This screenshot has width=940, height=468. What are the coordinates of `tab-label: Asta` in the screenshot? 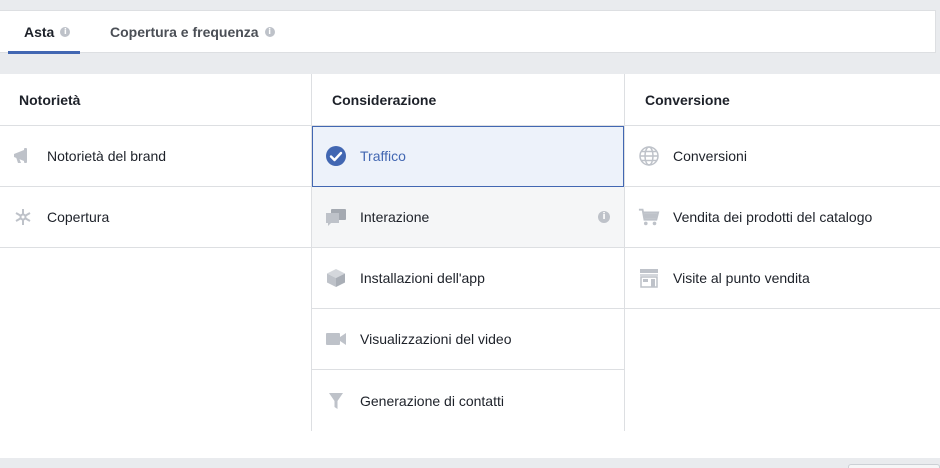 It's located at (39, 32).